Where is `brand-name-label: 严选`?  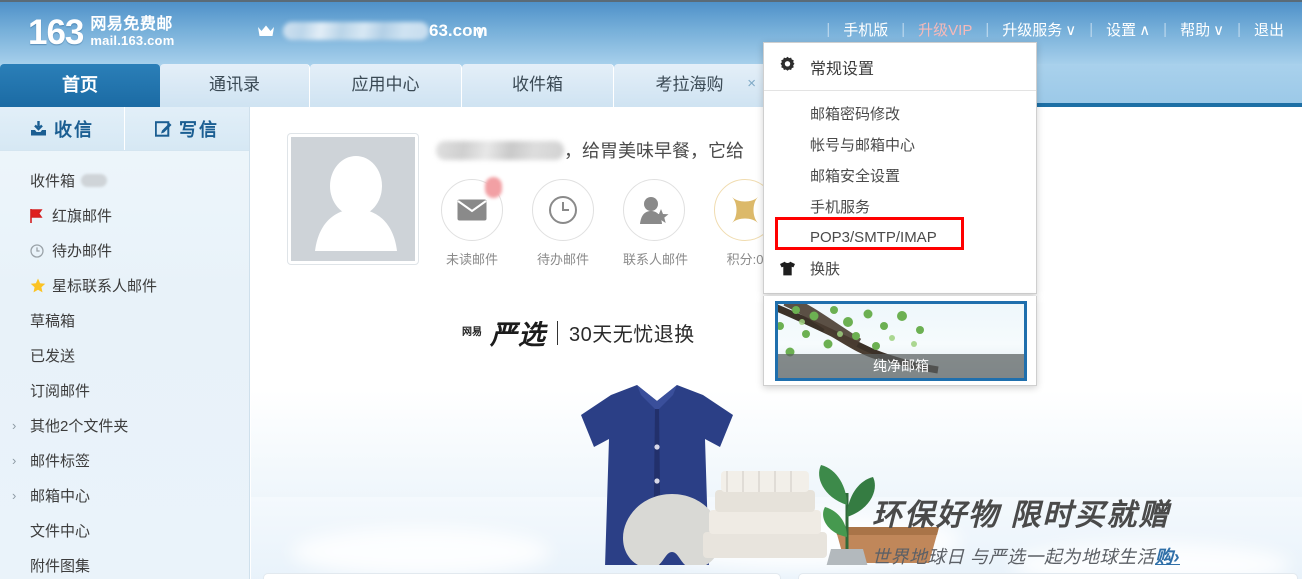 brand-name-label: 严选 is located at coordinates (518, 335).